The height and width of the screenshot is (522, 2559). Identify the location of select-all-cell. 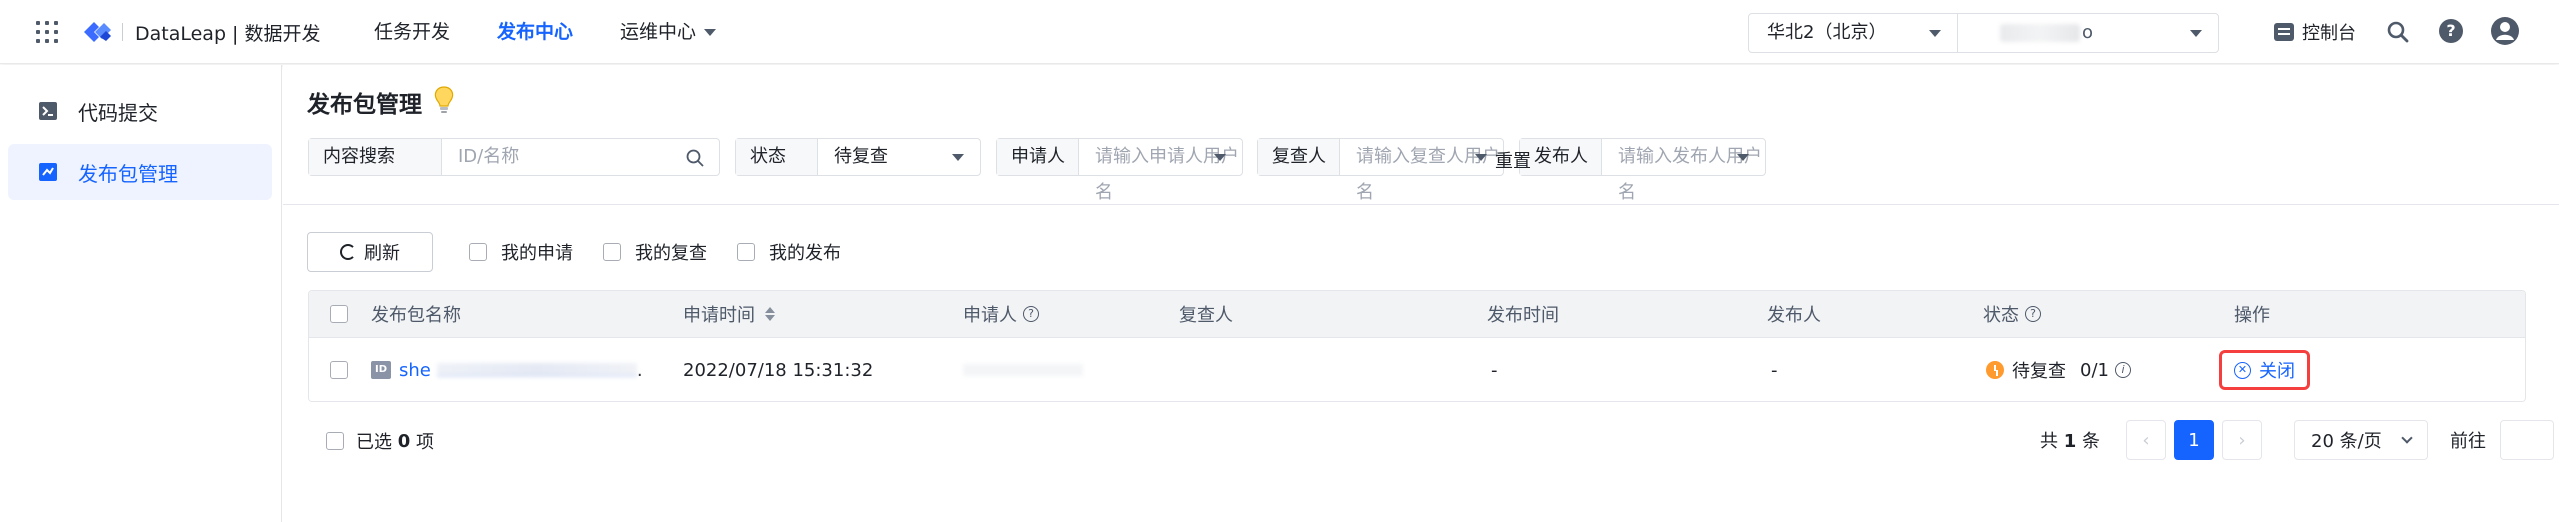
(339, 314).